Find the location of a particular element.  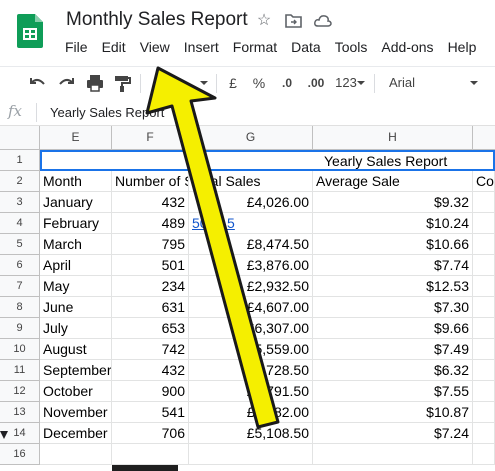

font-family-select: Arial is located at coordinates (433, 83).